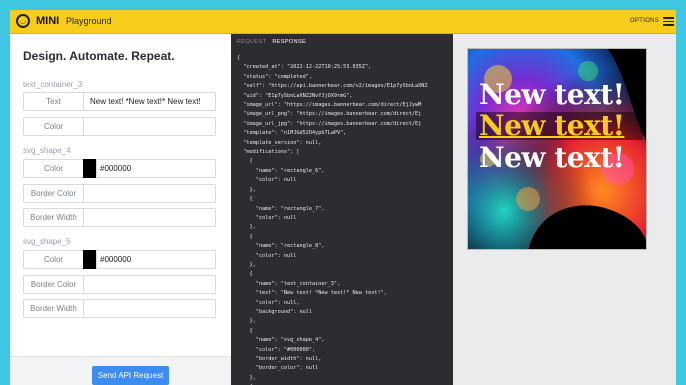  Describe the element at coordinates (53, 101) in the screenshot. I see `text-label: Text` at that location.